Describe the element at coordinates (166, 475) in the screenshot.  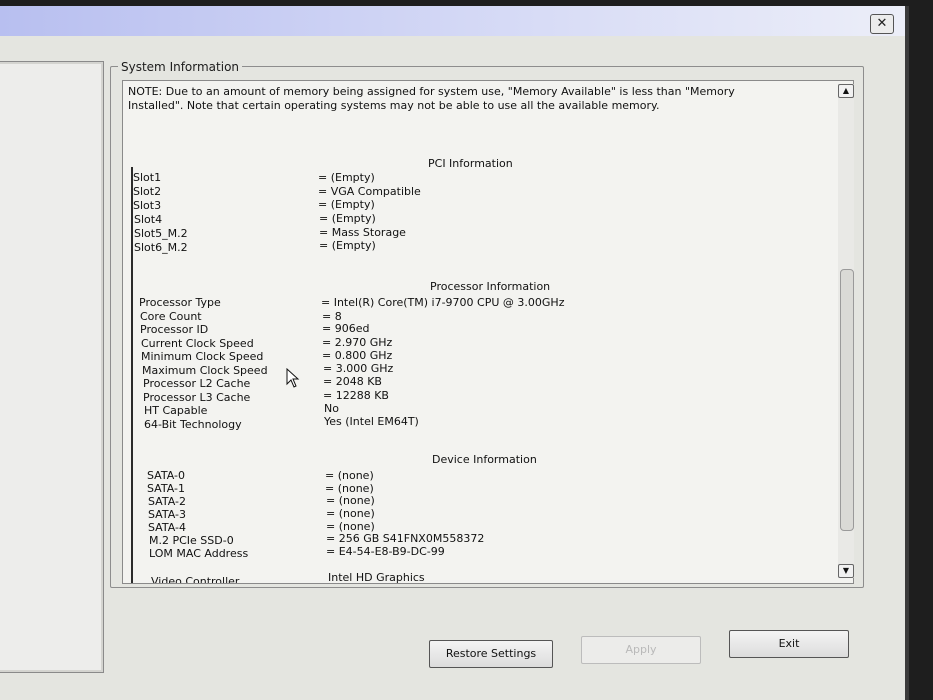
I see `info-row-label: SATA-0` at that location.